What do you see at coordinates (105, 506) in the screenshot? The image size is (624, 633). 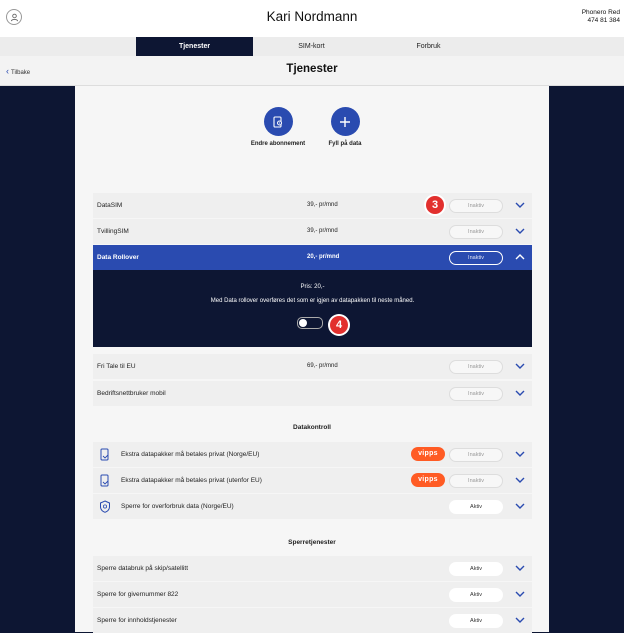 I see `shield-icon` at bounding box center [105, 506].